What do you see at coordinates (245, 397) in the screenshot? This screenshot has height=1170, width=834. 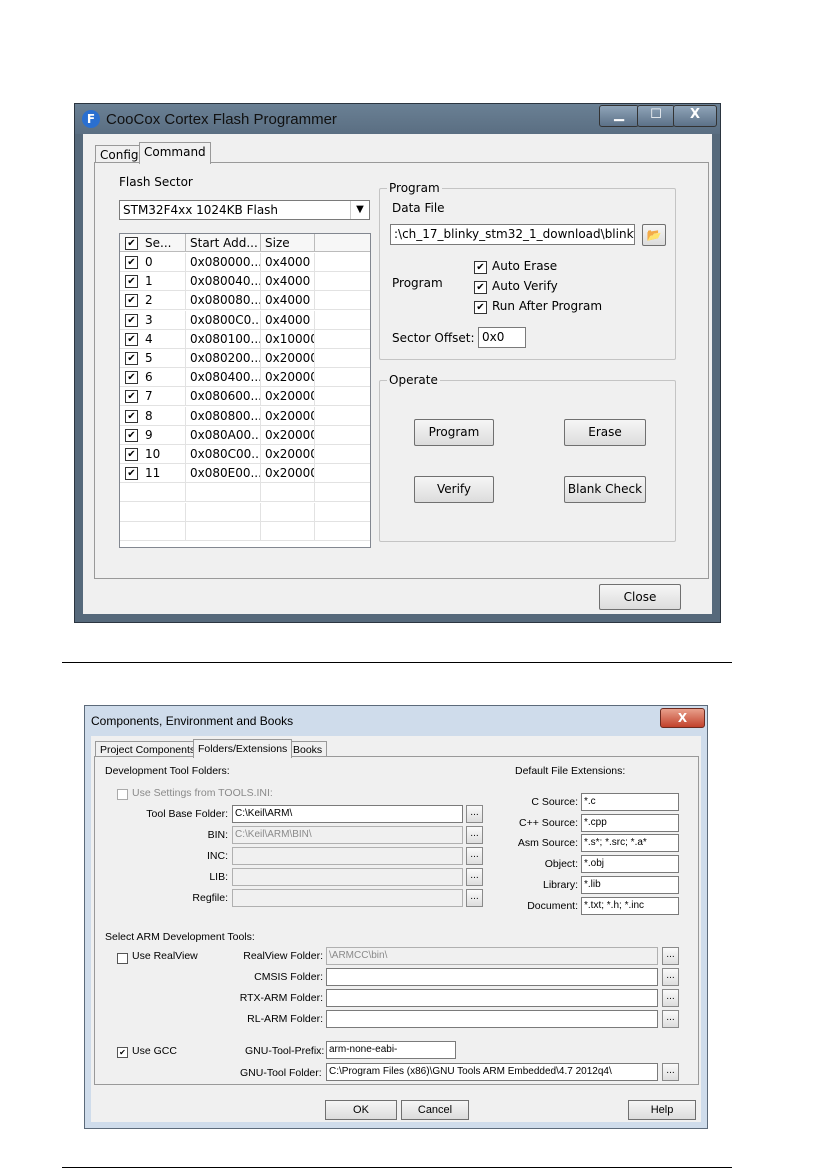 I see `sector-row: ✔ 7 0x080600... 0x20000` at bounding box center [245, 397].